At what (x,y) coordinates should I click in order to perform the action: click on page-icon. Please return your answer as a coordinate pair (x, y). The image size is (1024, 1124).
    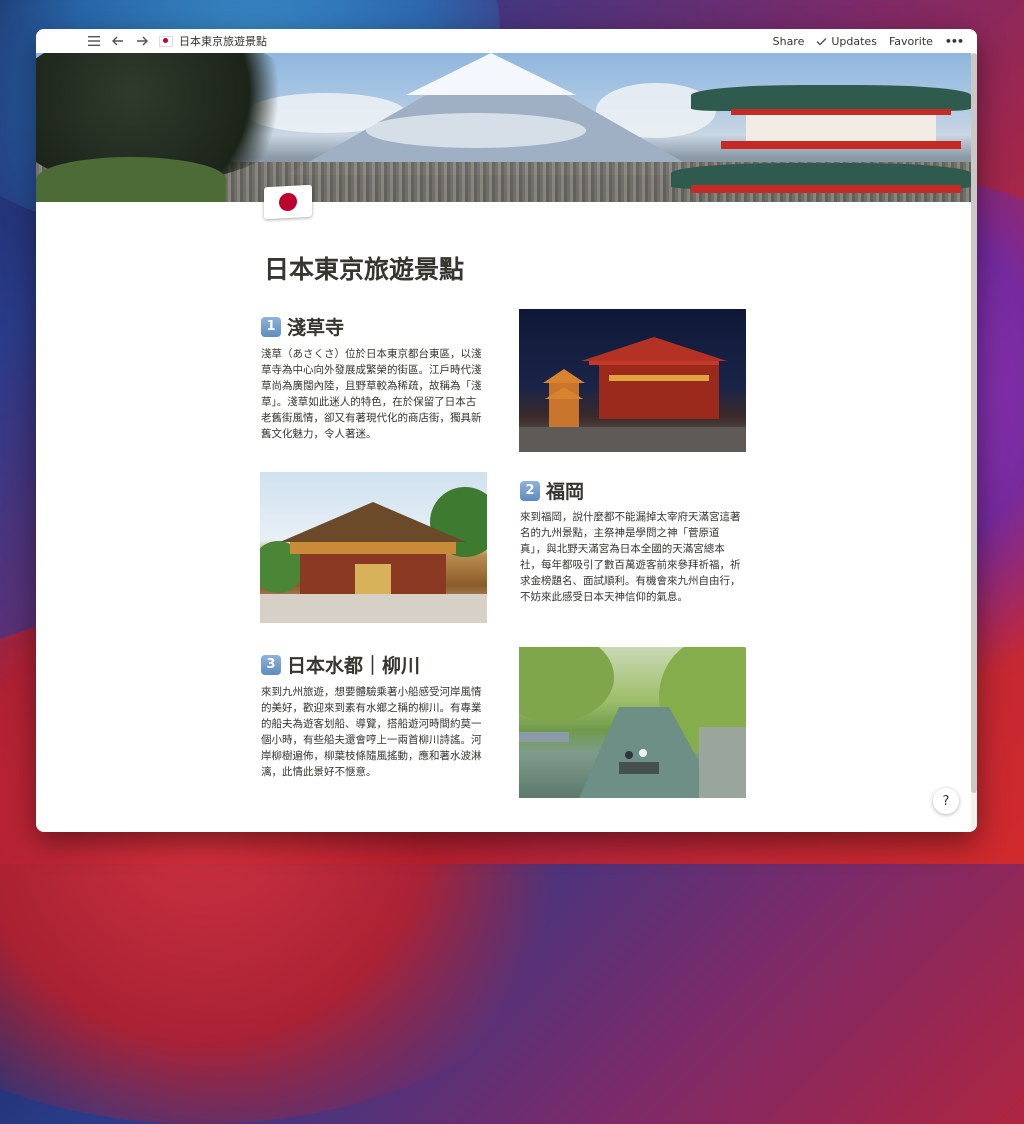
    Looking at the image, I should click on (288, 202).